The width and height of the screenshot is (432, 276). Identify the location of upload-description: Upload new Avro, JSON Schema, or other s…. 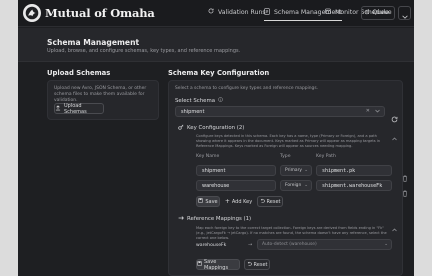
(100, 94).